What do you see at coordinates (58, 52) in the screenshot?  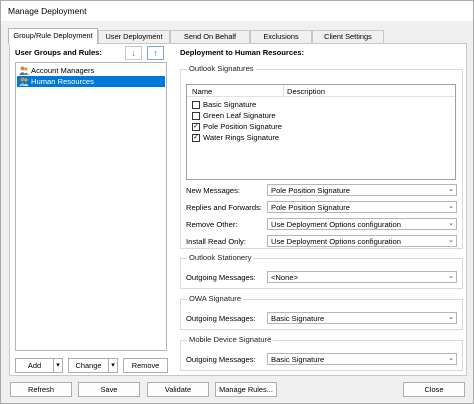 I see `user-groups-heading: User Groups and Rules:` at bounding box center [58, 52].